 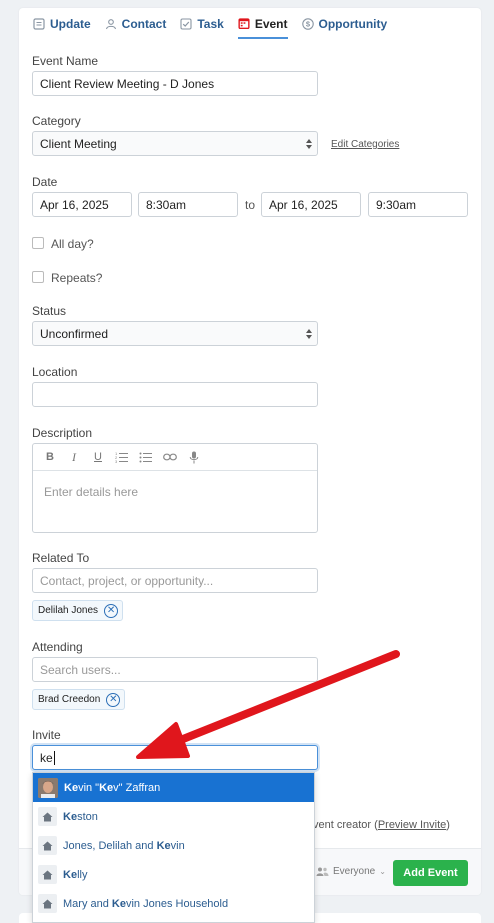 I want to click on repeats-checkbox, so click(x=38, y=277).